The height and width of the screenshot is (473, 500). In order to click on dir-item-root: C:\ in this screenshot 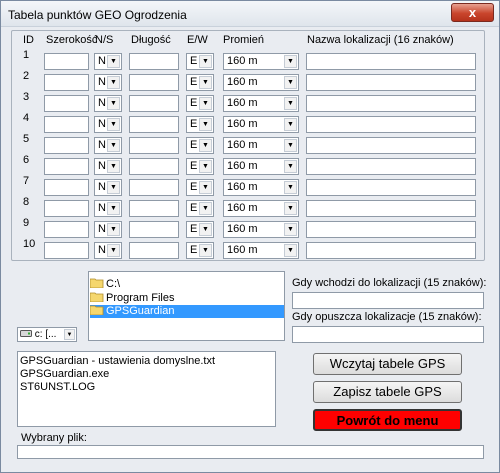, I will do `click(105, 284)`.